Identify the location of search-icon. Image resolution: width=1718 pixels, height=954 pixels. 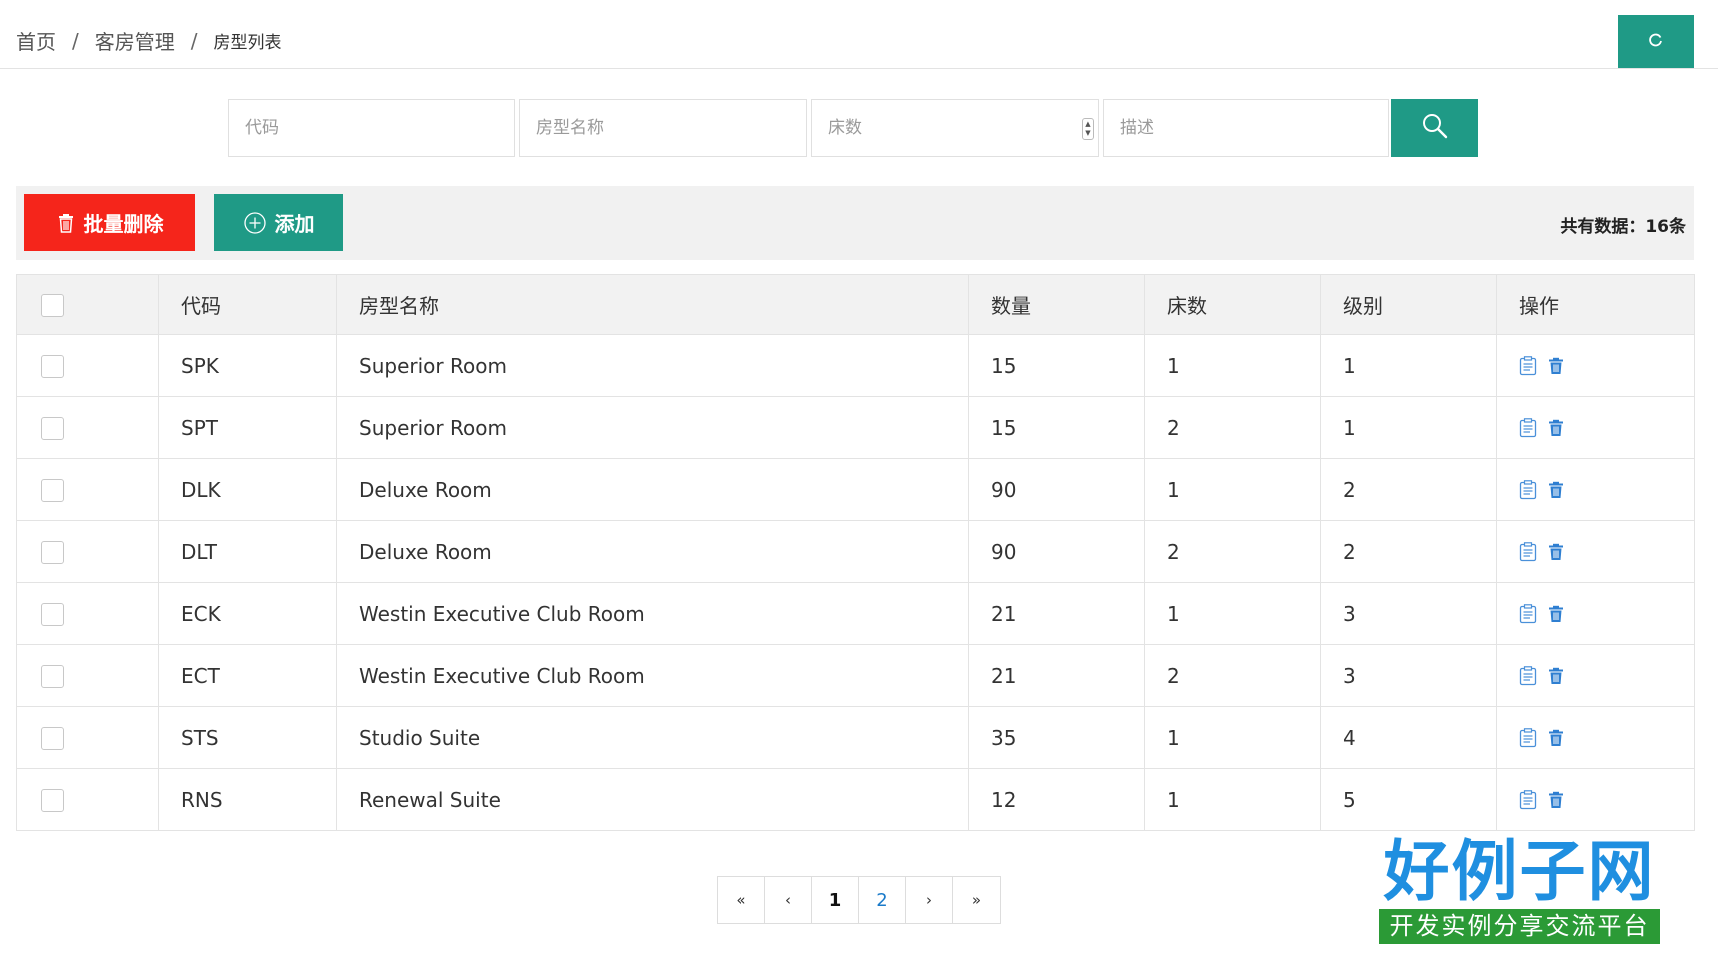
(1435, 128).